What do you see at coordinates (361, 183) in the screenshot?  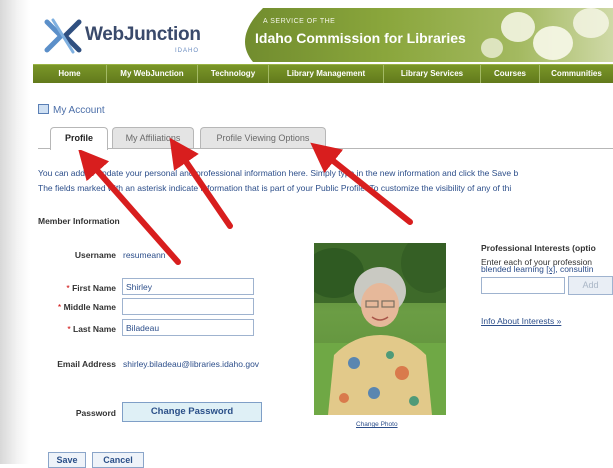 I see `arrow-to-viewing-options-tab` at bounding box center [361, 183].